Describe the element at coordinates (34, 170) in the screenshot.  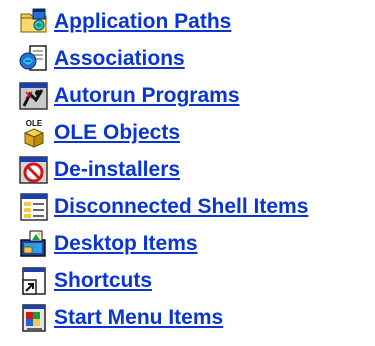
I see `de-installers-icon` at that location.